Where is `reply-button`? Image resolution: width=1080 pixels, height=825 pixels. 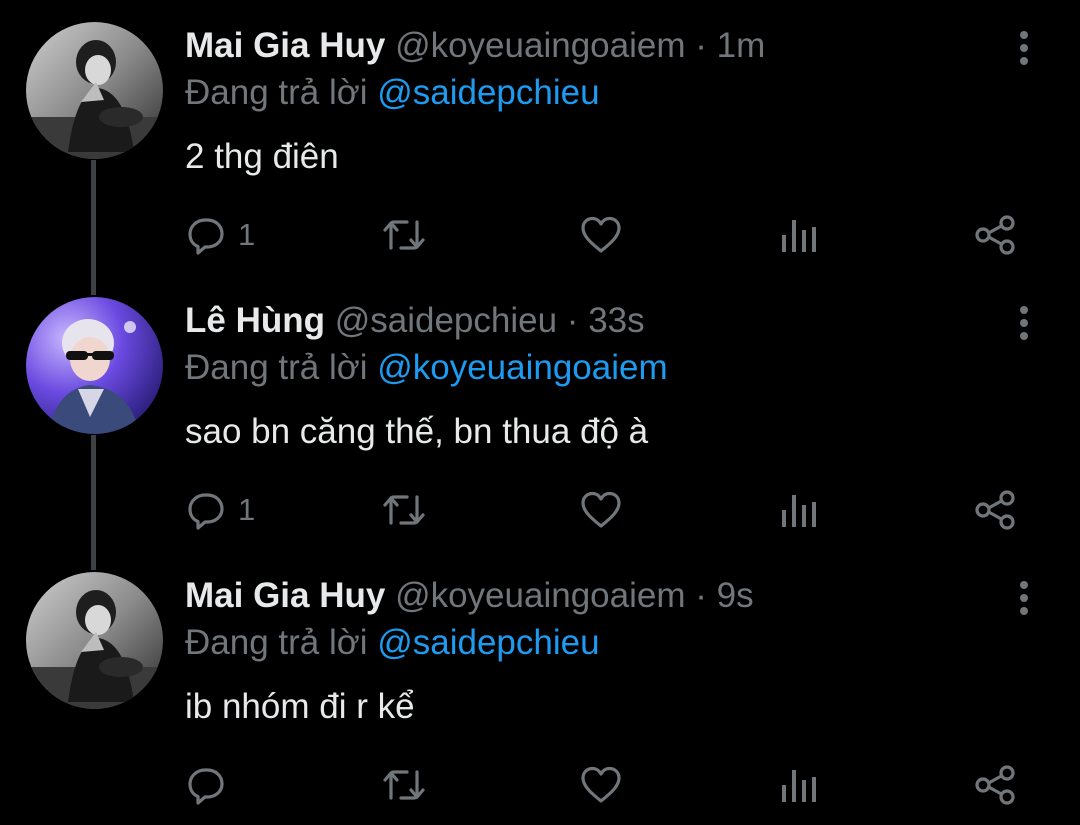
reply-button is located at coordinates (212, 785).